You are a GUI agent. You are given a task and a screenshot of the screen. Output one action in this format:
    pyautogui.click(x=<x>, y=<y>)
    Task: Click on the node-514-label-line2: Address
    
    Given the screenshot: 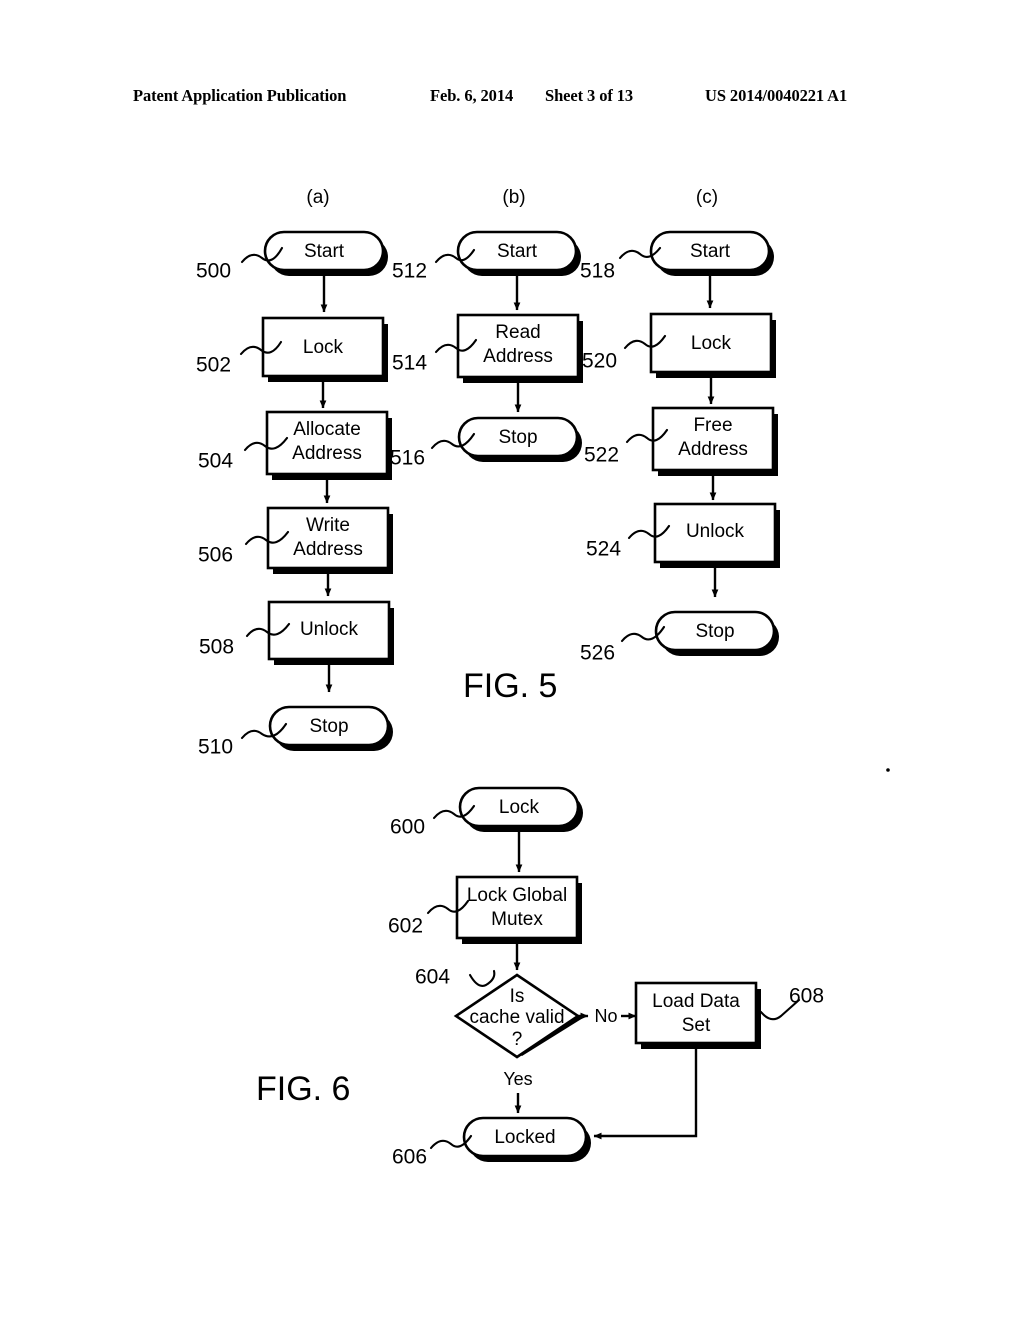 What is the action you would take?
    pyautogui.click(x=518, y=356)
    